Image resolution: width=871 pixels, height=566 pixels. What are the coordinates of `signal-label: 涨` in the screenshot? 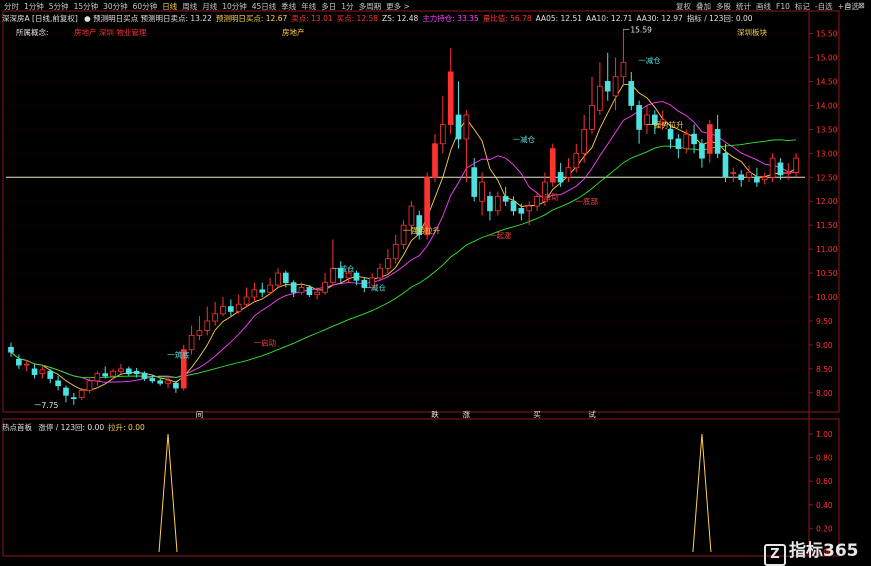 It's located at (467, 414).